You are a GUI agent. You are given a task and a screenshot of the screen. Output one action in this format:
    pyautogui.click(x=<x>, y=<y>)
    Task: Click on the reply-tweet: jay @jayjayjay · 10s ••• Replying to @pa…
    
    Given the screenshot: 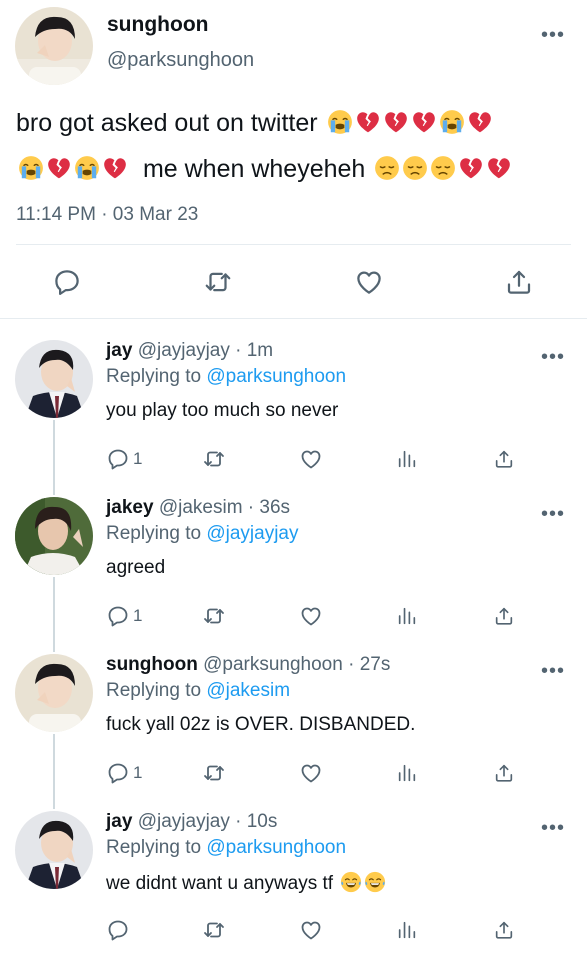 What is the action you would take?
    pyautogui.click(x=293, y=881)
    